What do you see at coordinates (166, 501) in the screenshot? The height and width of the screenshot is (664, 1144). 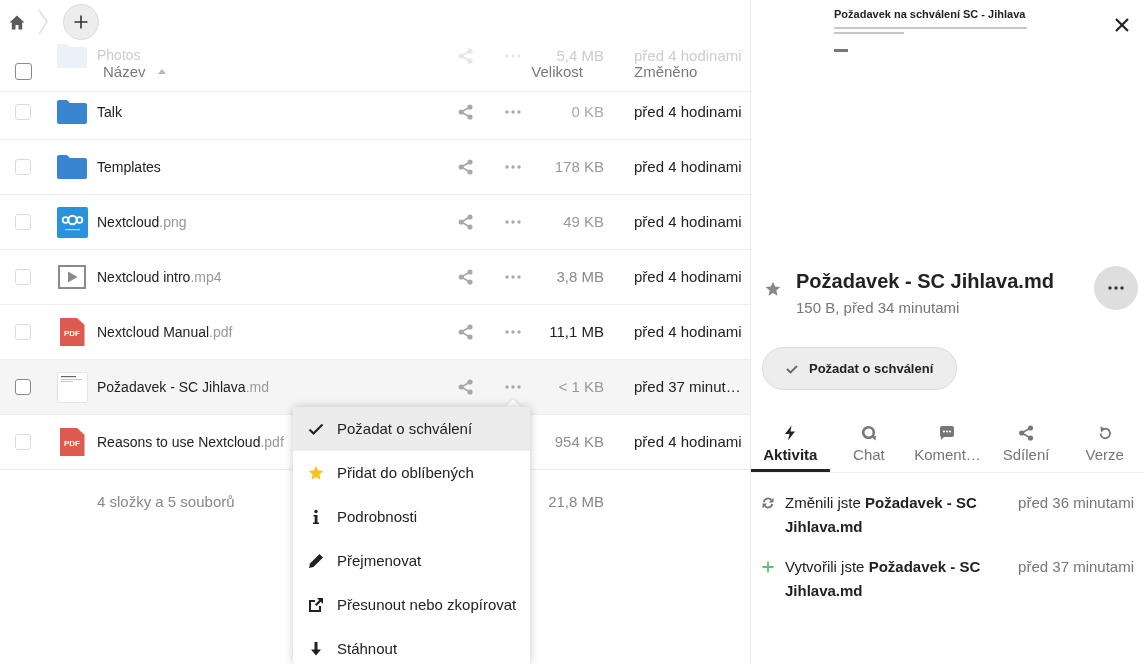 I see `file-count-summary: 4 složky a 5 souborů` at bounding box center [166, 501].